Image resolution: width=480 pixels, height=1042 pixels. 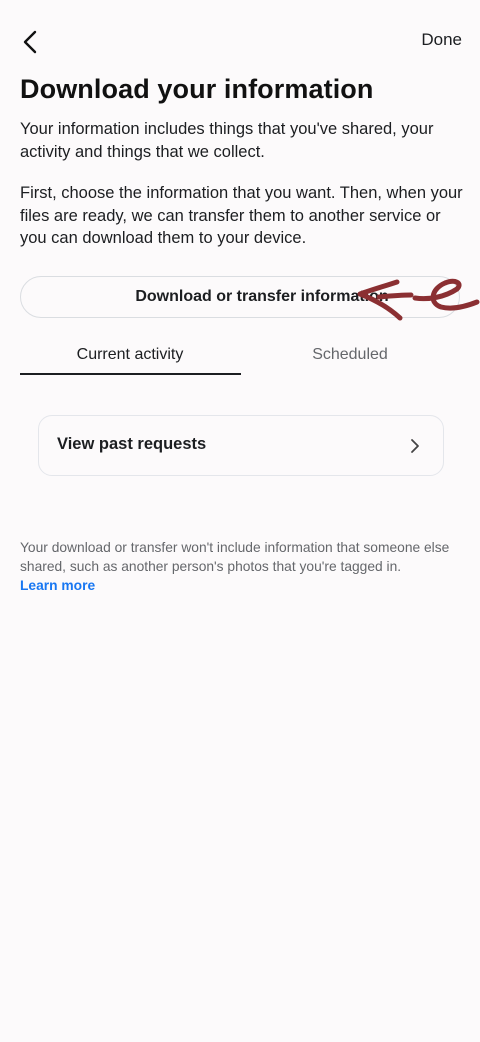 I want to click on download-or-transfer-button: Download or transfer information, so click(x=240, y=297).